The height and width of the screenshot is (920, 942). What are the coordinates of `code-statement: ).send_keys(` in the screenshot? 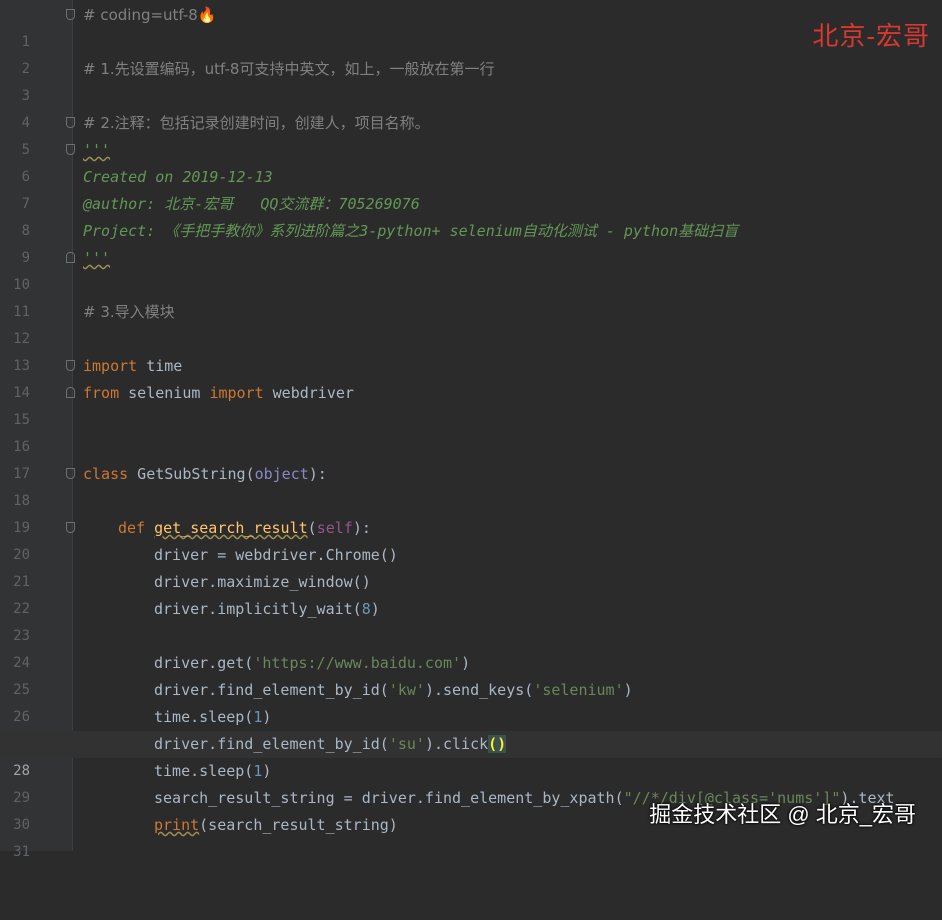 It's located at (479, 690).